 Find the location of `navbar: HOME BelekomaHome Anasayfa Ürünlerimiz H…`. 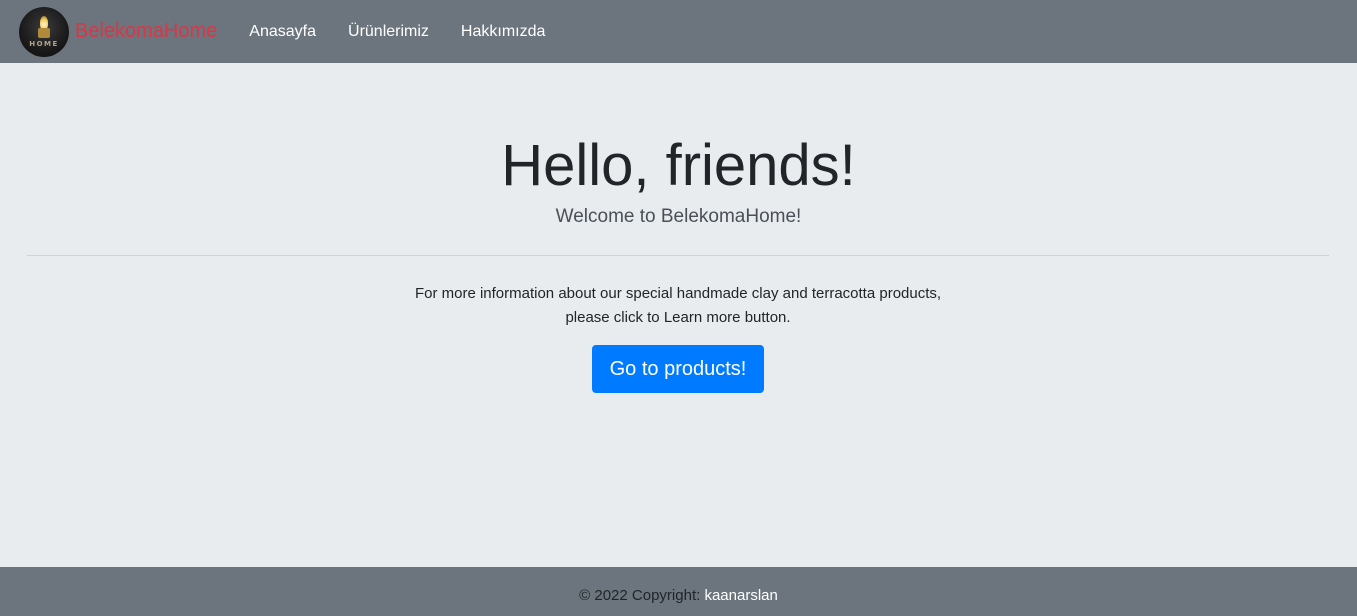

navbar: HOME BelekomaHome Anasayfa Ürünlerimiz H… is located at coordinates (678, 31).